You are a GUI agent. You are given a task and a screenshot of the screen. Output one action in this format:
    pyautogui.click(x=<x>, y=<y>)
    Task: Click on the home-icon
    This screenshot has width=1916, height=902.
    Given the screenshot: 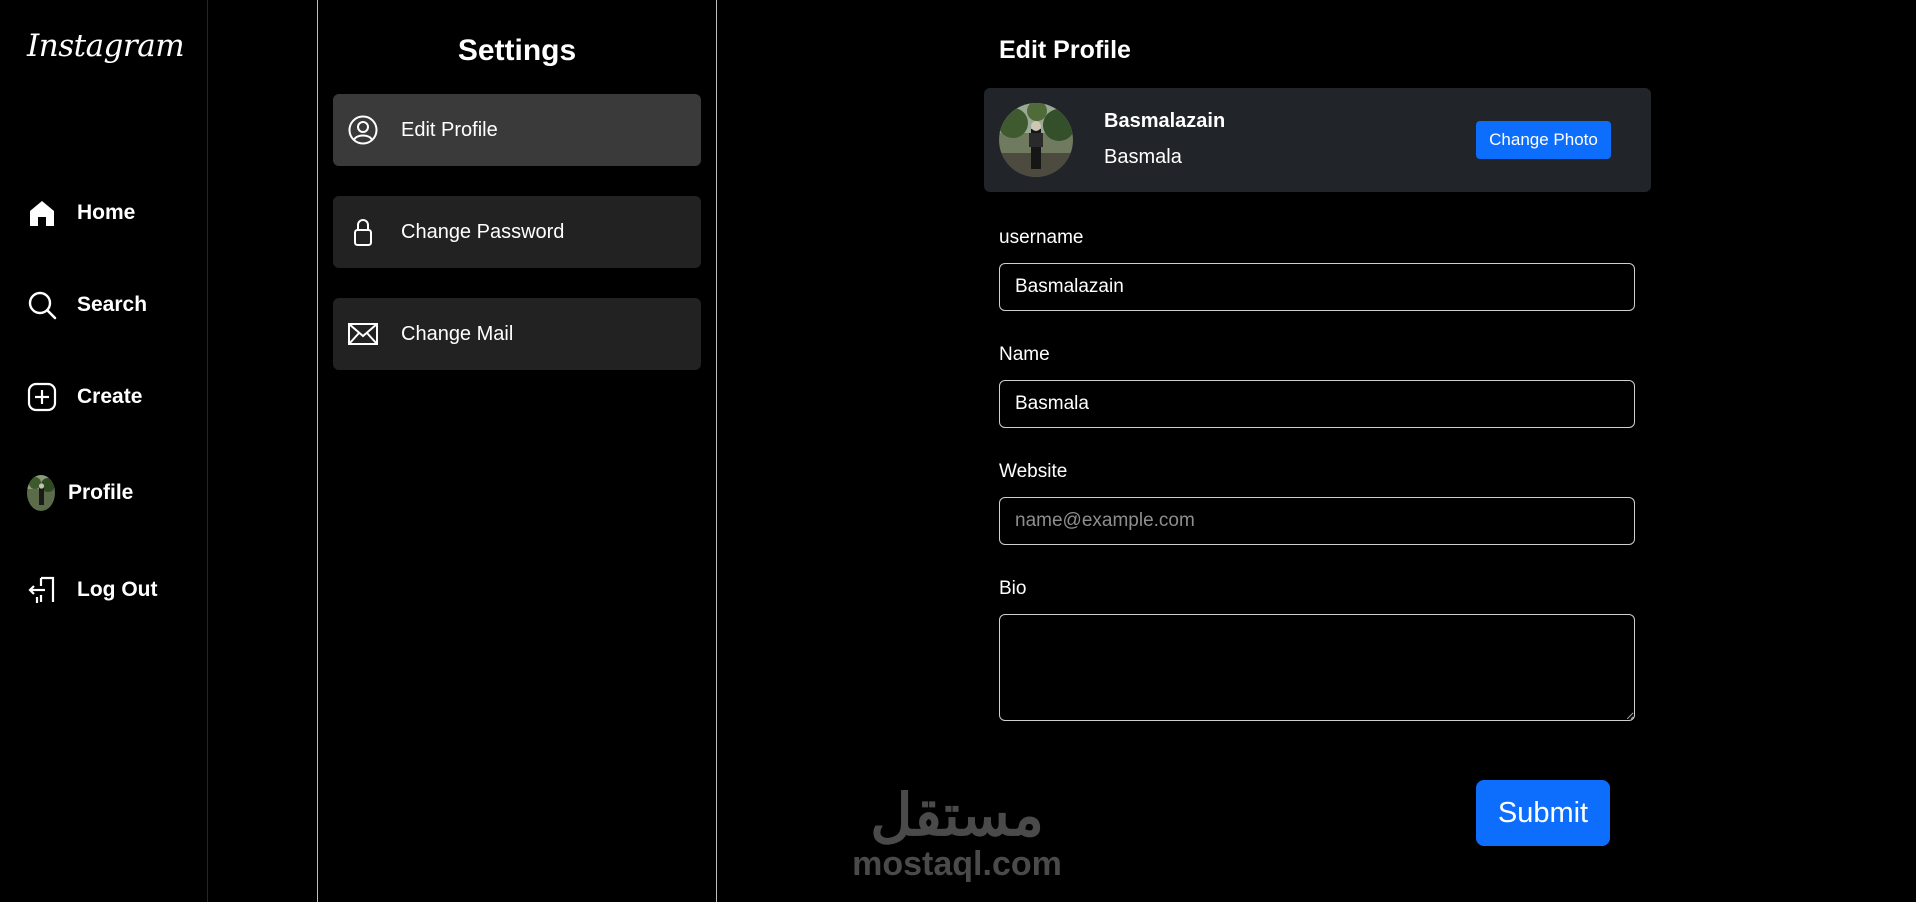 What is the action you would take?
    pyautogui.click(x=42, y=213)
    